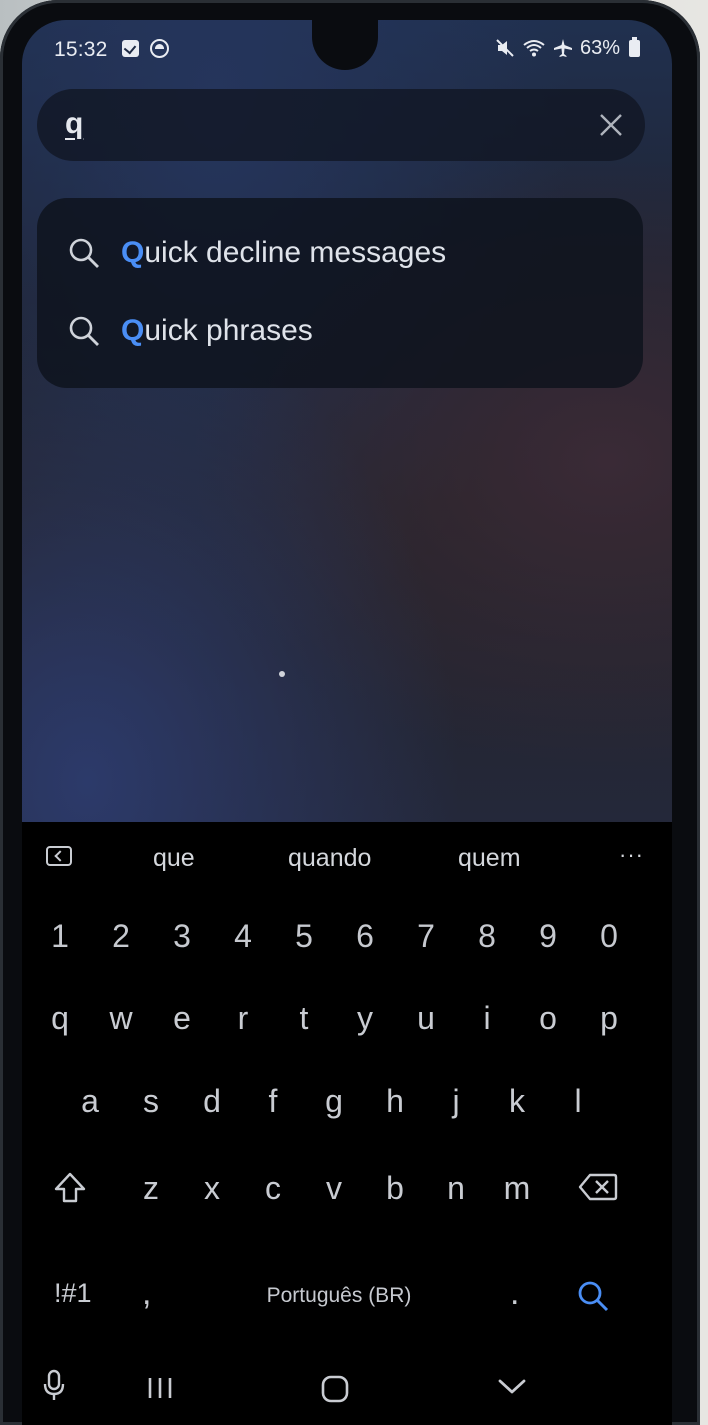 The image size is (708, 1425). I want to click on key: s, so click(151, 1101).